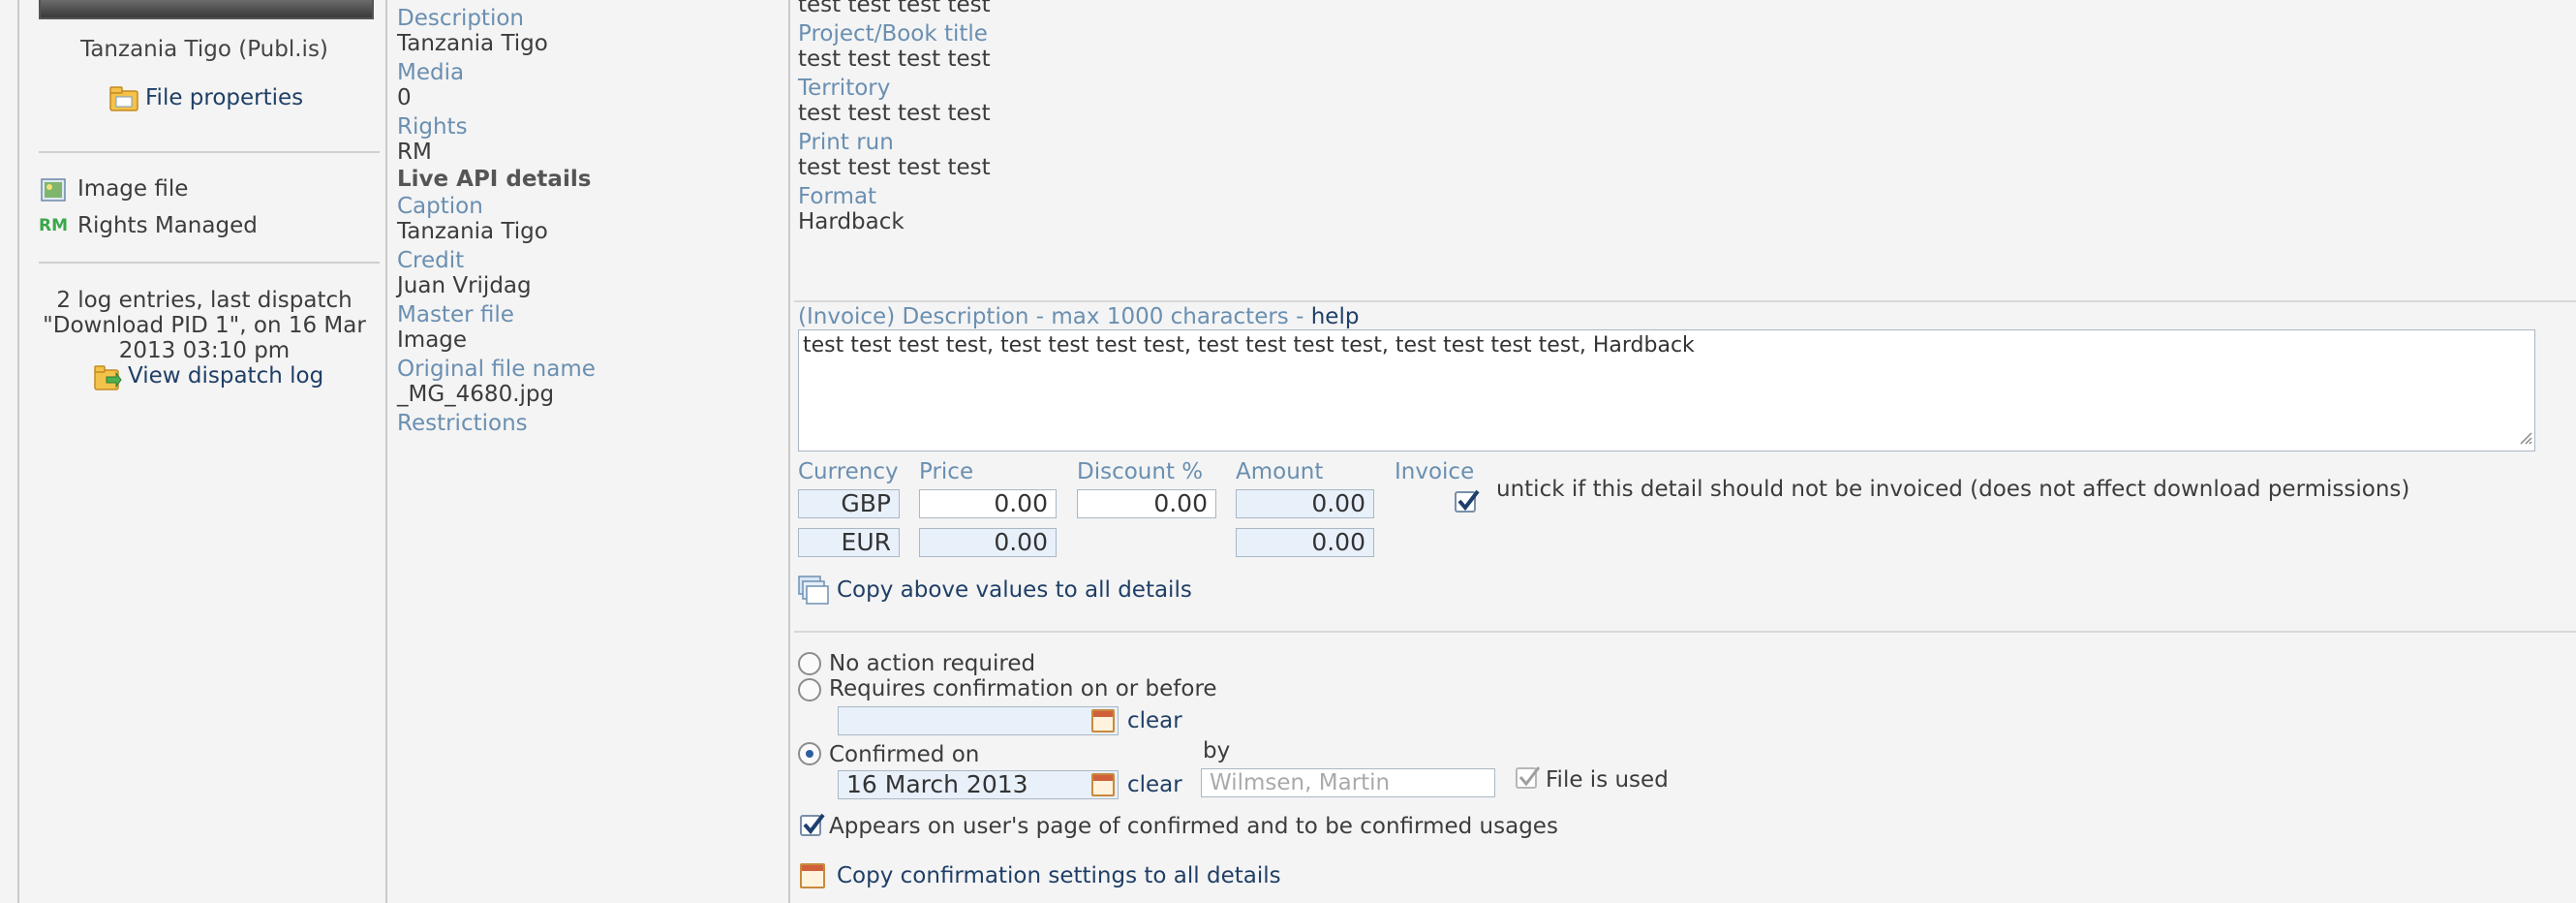 The height and width of the screenshot is (903, 2576). I want to click on price-gbp-input: 0.00, so click(988, 503).